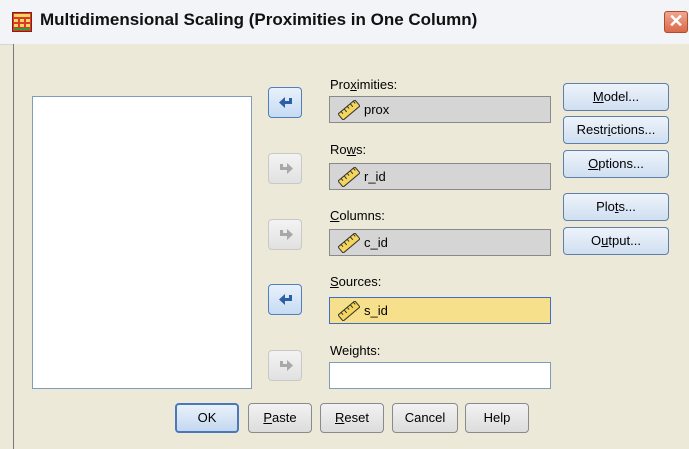  What do you see at coordinates (207, 418) in the screenshot?
I see `ok-button: OK` at bounding box center [207, 418].